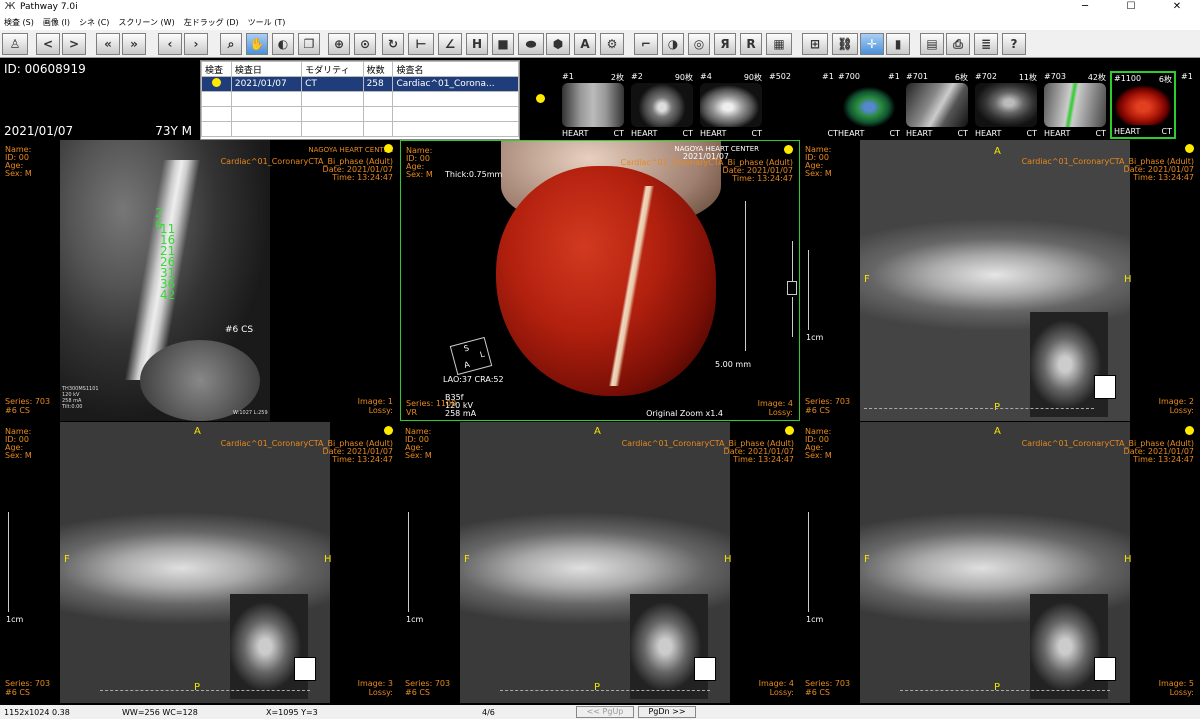 Image resolution: width=1200 pixels, height=719 pixels. Describe the element at coordinates (332, 69) in the screenshot. I see `column-header-modality: モダリティ` at that location.